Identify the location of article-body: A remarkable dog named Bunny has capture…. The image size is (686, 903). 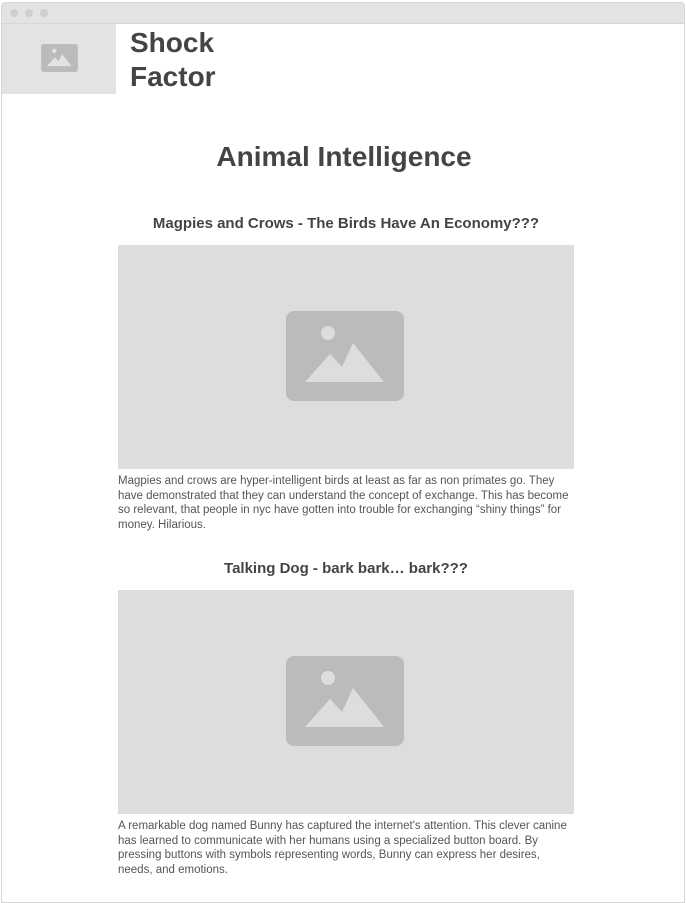
(342, 848).